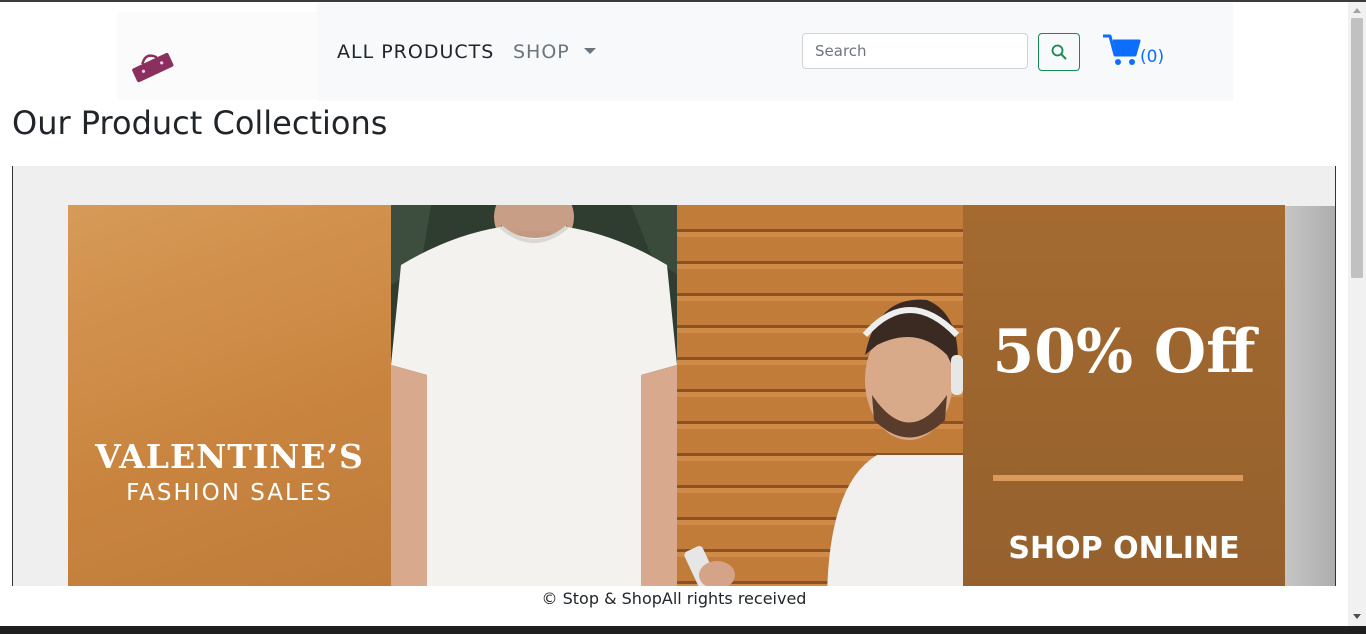 The height and width of the screenshot is (634, 1366). Describe the element at coordinates (775, 52) in the screenshot. I see `navbar: ALL PRODUCTS SHOP (0)` at that location.